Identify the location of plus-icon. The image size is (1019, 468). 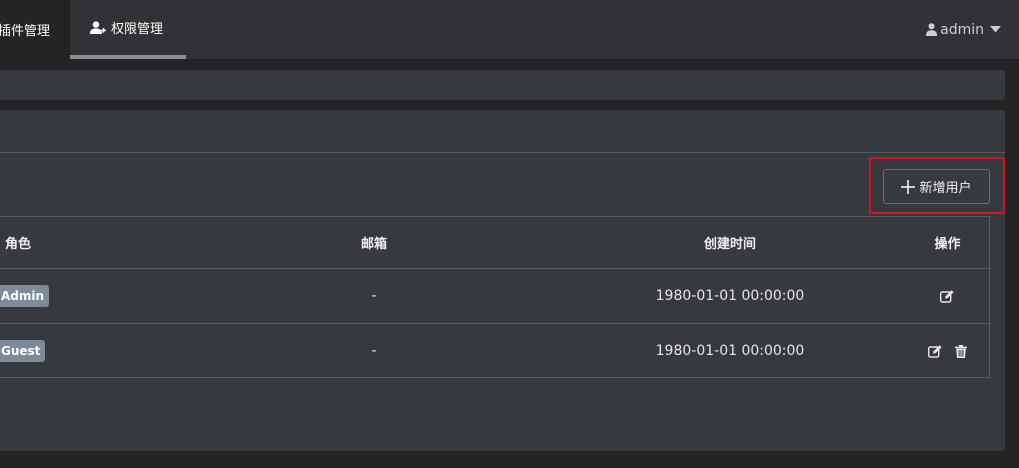
(908, 186).